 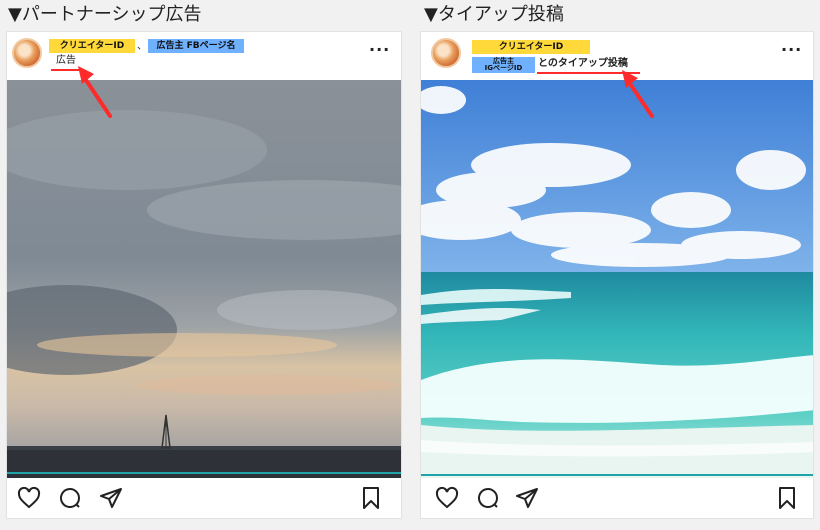 What do you see at coordinates (204, 56) in the screenshot?
I see `post-header: クリエイターID 、 広告主 FBページ名 広告 ···` at bounding box center [204, 56].